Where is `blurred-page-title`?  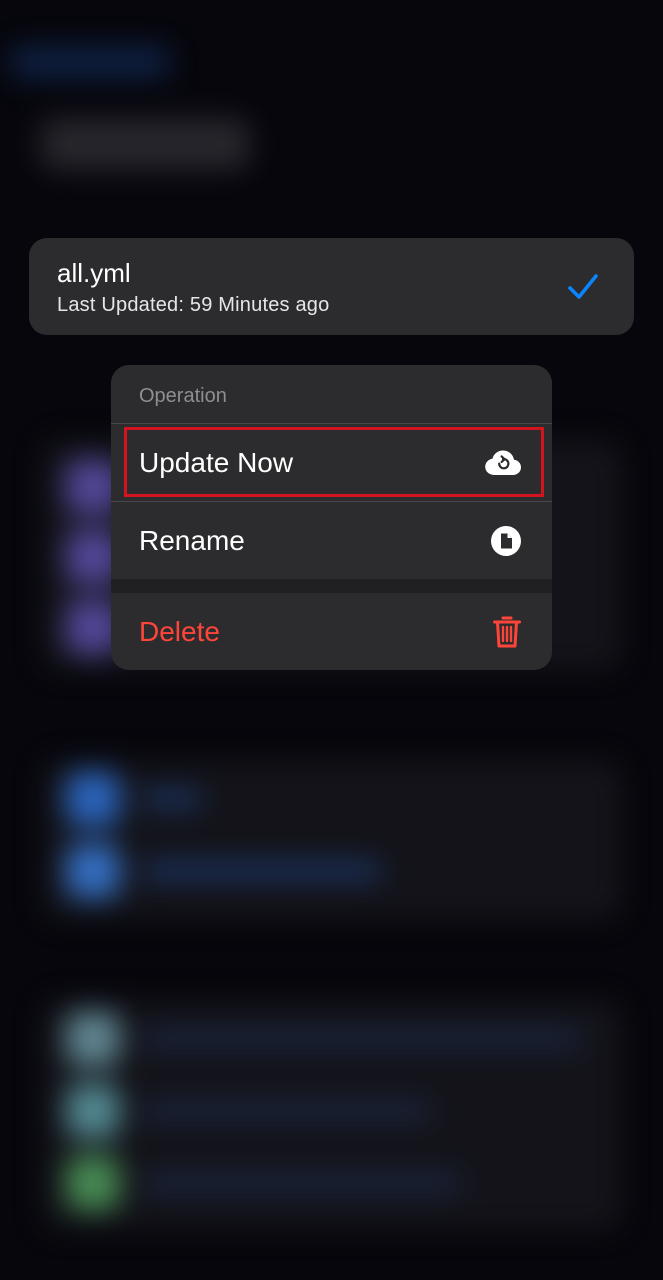
blurred-page-title is located at coordinates (145, 144).